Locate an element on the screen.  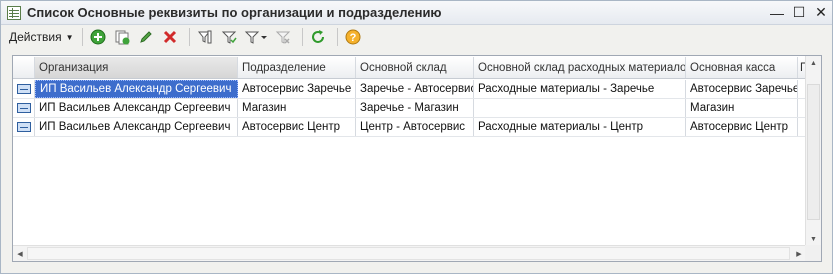
header-main-warehouse: Основной склад is located at coordinates (415, 67).